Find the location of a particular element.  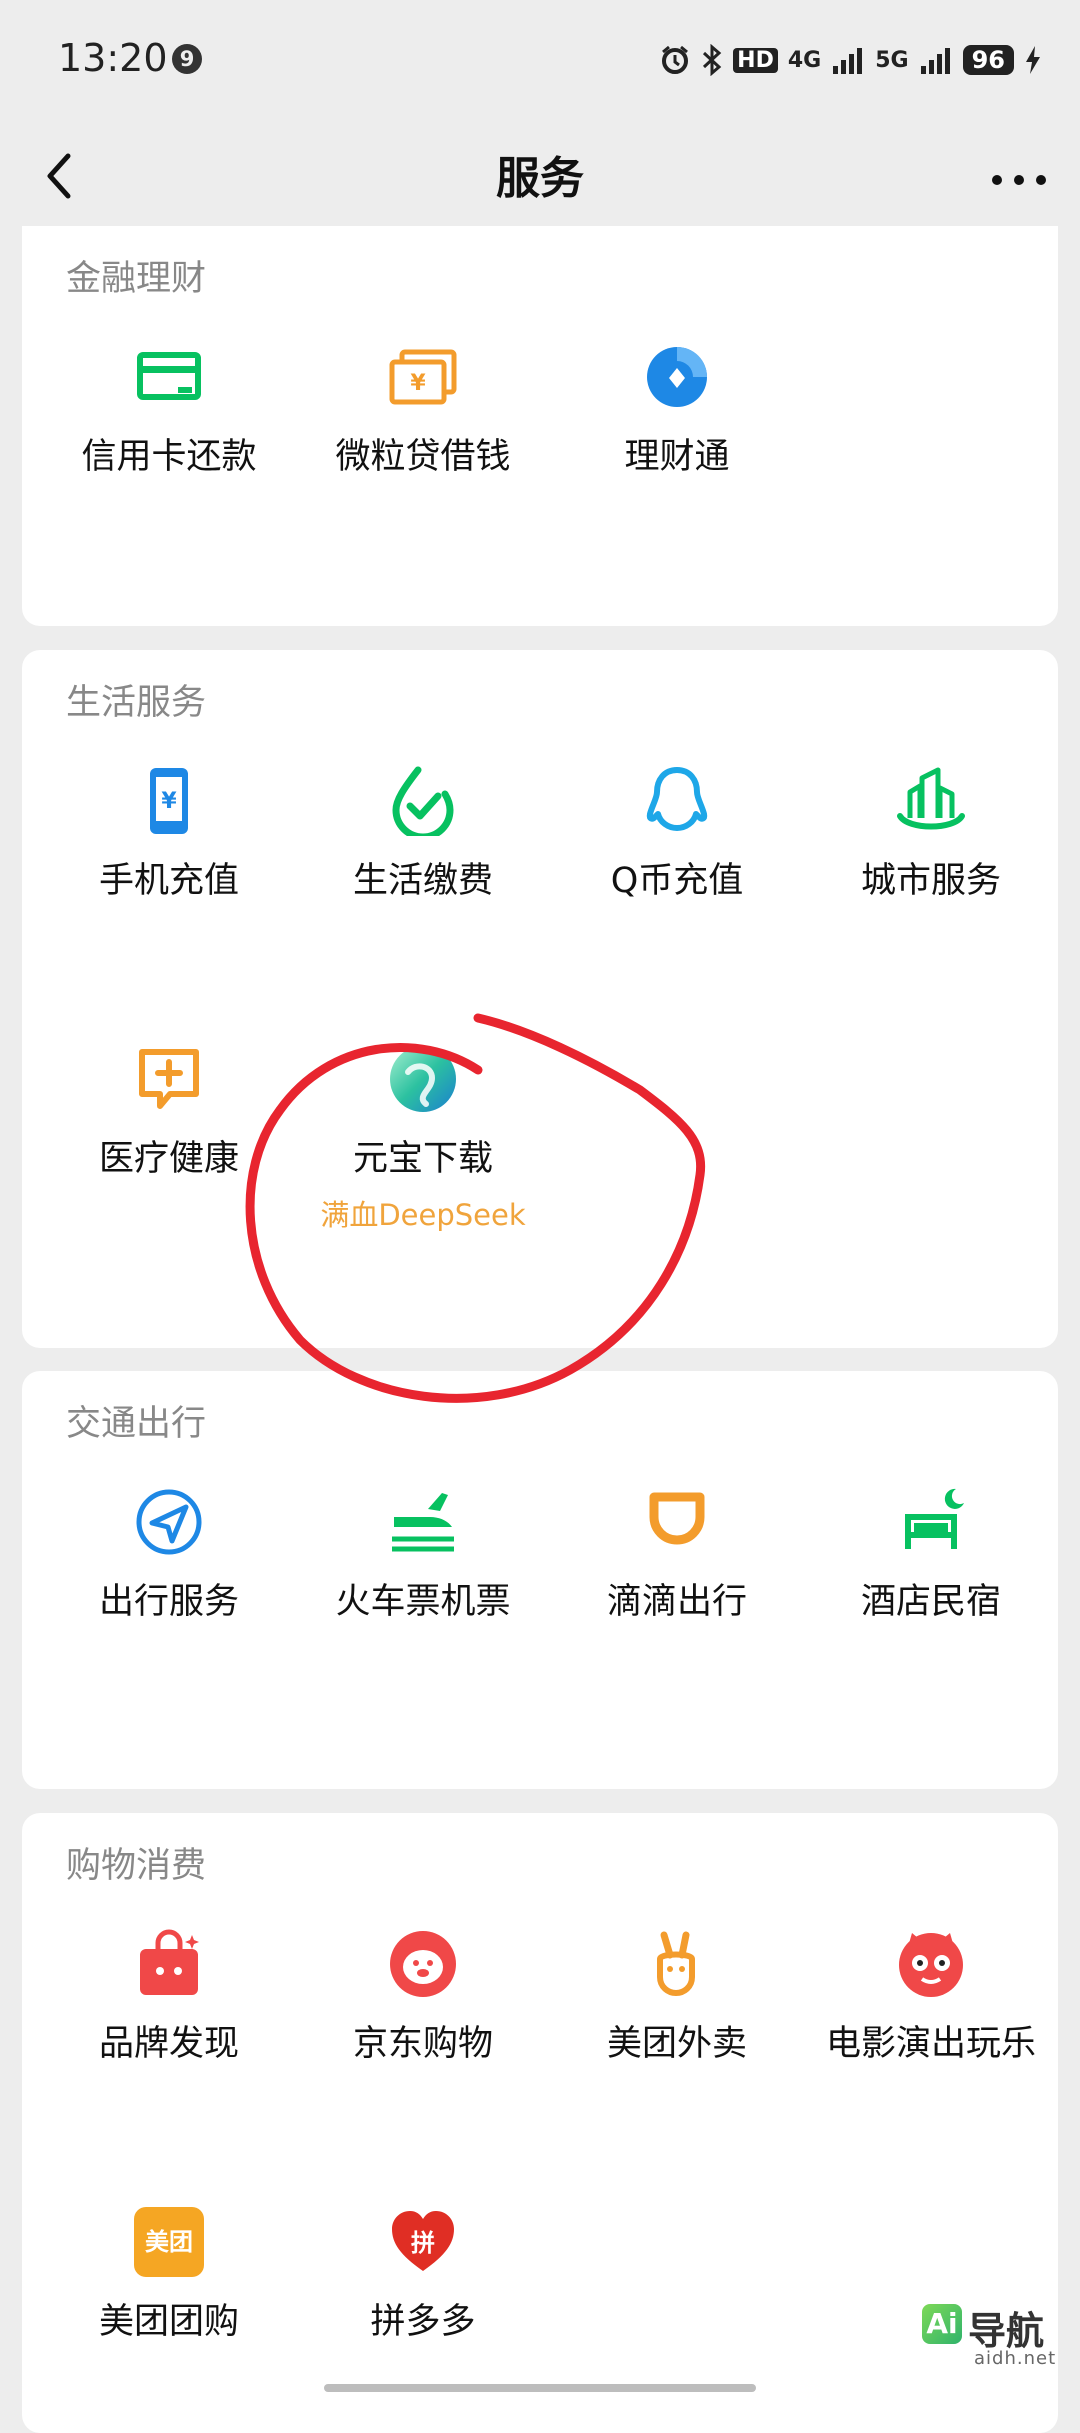

service-label: 理财通 is located at coordinates (677, 457).